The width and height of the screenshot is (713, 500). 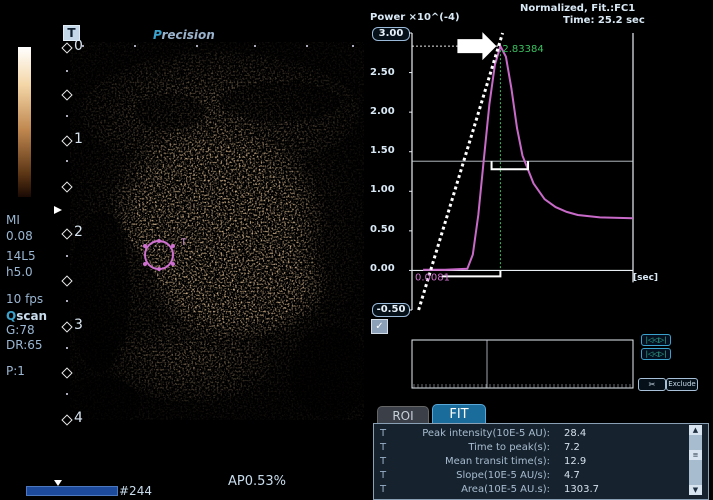 I want to click on baseline-value-label: 0.0081, so click(x=432, y=277).